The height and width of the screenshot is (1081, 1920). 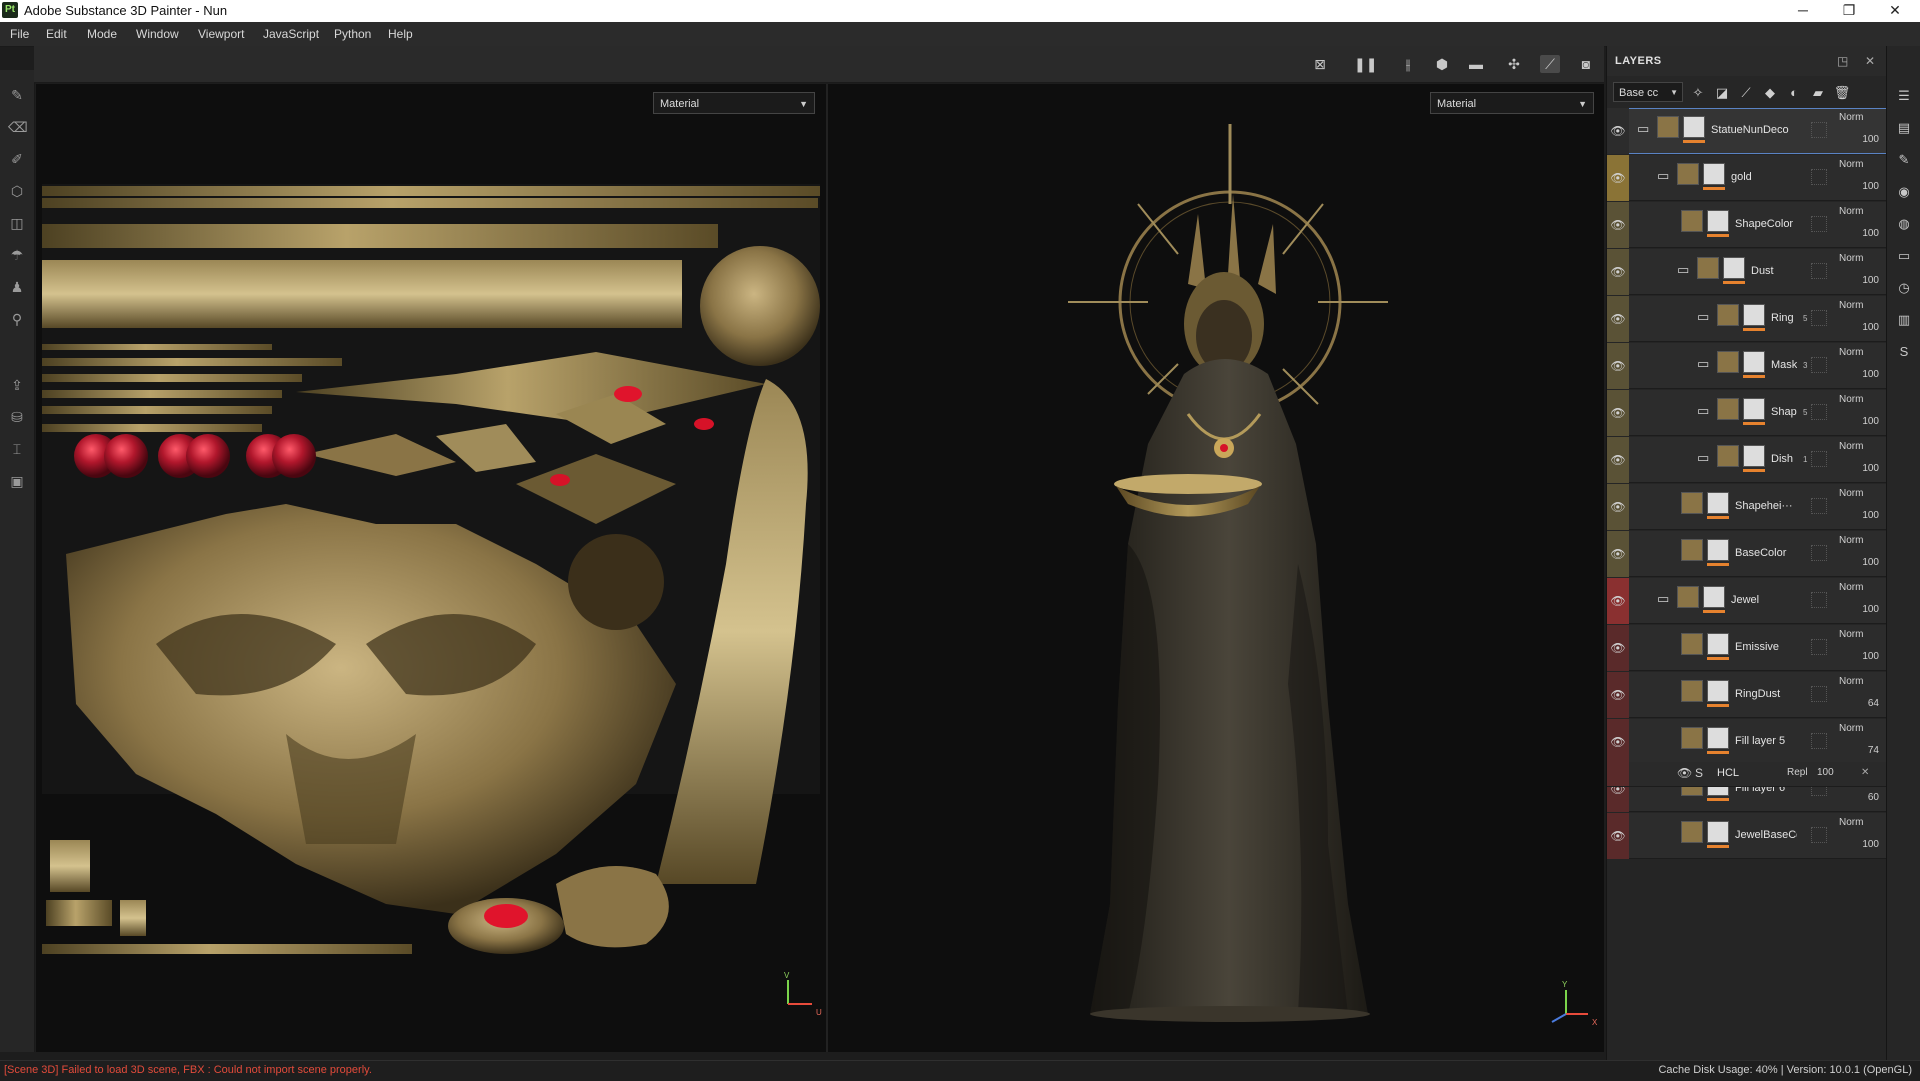 What do you see at coordinates (1859, 703) in the screenshot?
I see `layer-opacity: 64` at bounding box center [1859, 703].